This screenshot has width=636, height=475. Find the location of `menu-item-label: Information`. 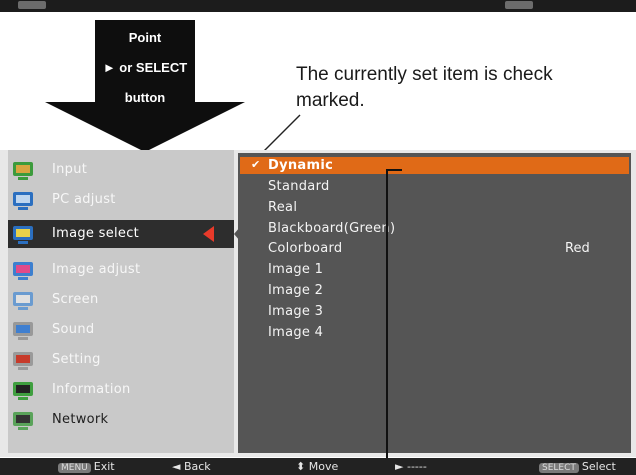

menu-item-label: Information is located at coordinates (91, 389).